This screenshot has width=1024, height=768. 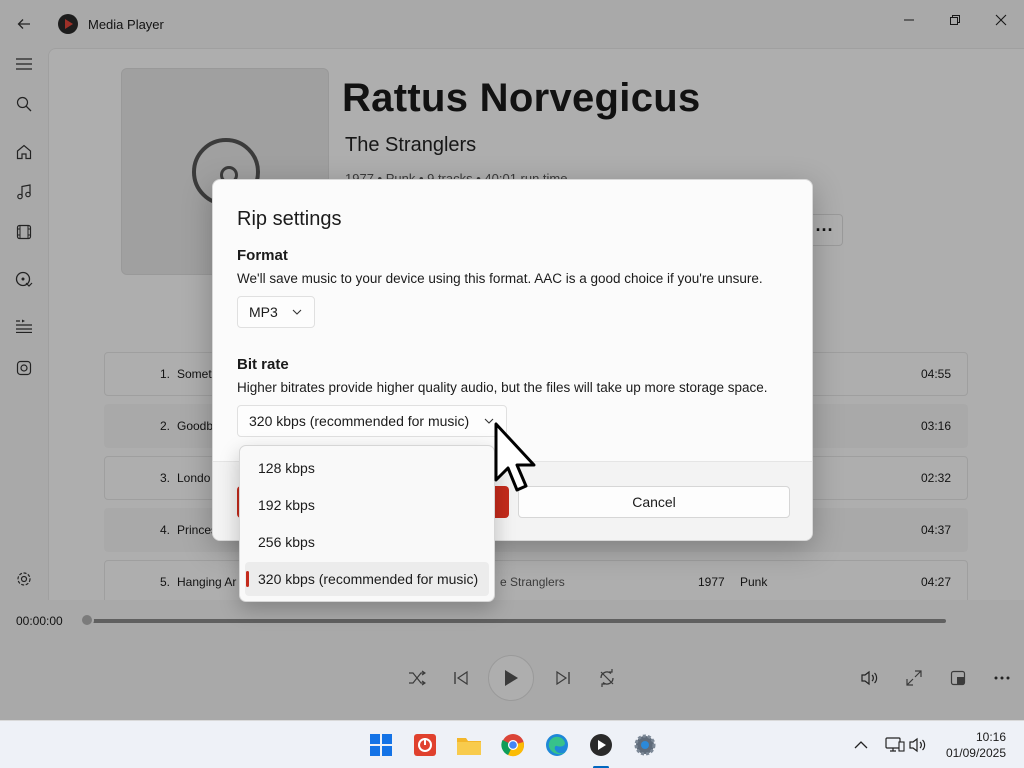 I want to click on bitrate-select: 320 kbps (recommended for music), so click(x=372, y=421).